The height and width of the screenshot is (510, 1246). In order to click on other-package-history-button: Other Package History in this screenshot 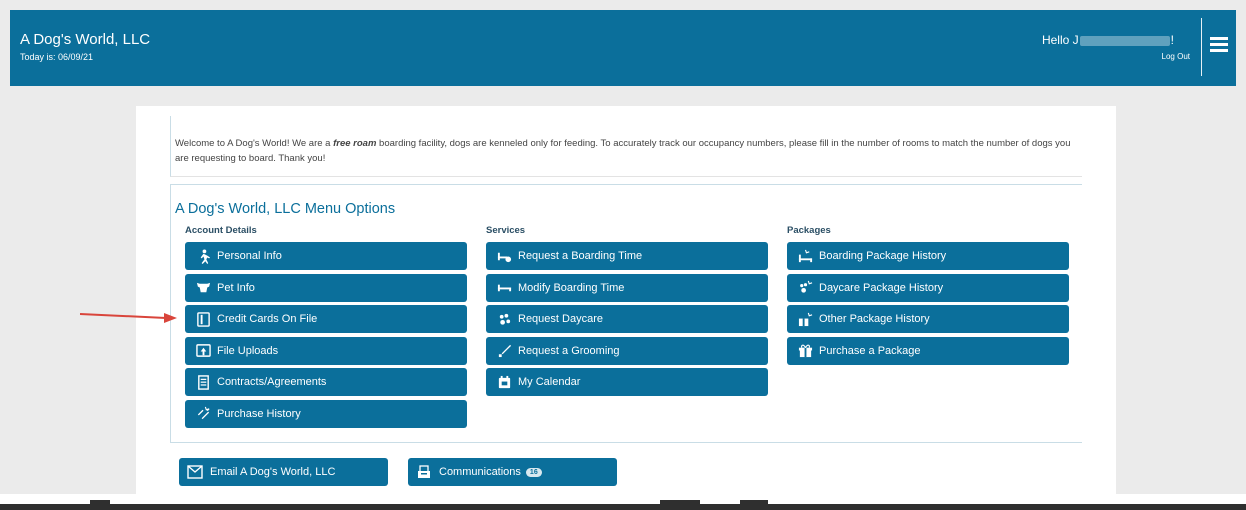, I will do `click(928, 319)`.